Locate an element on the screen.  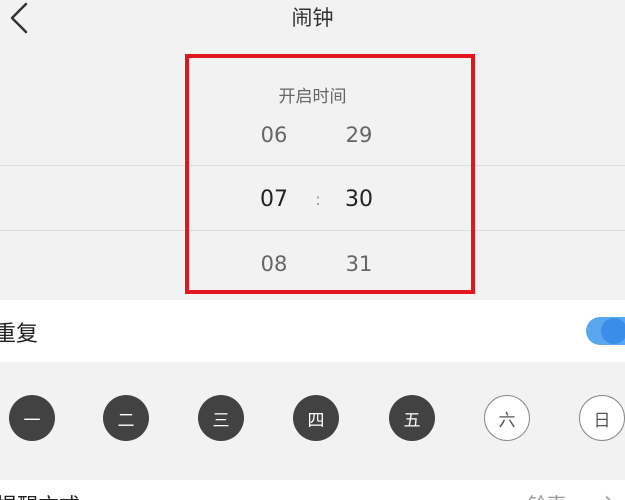
day-thursday: 四 is located at coordinates (316, 418).